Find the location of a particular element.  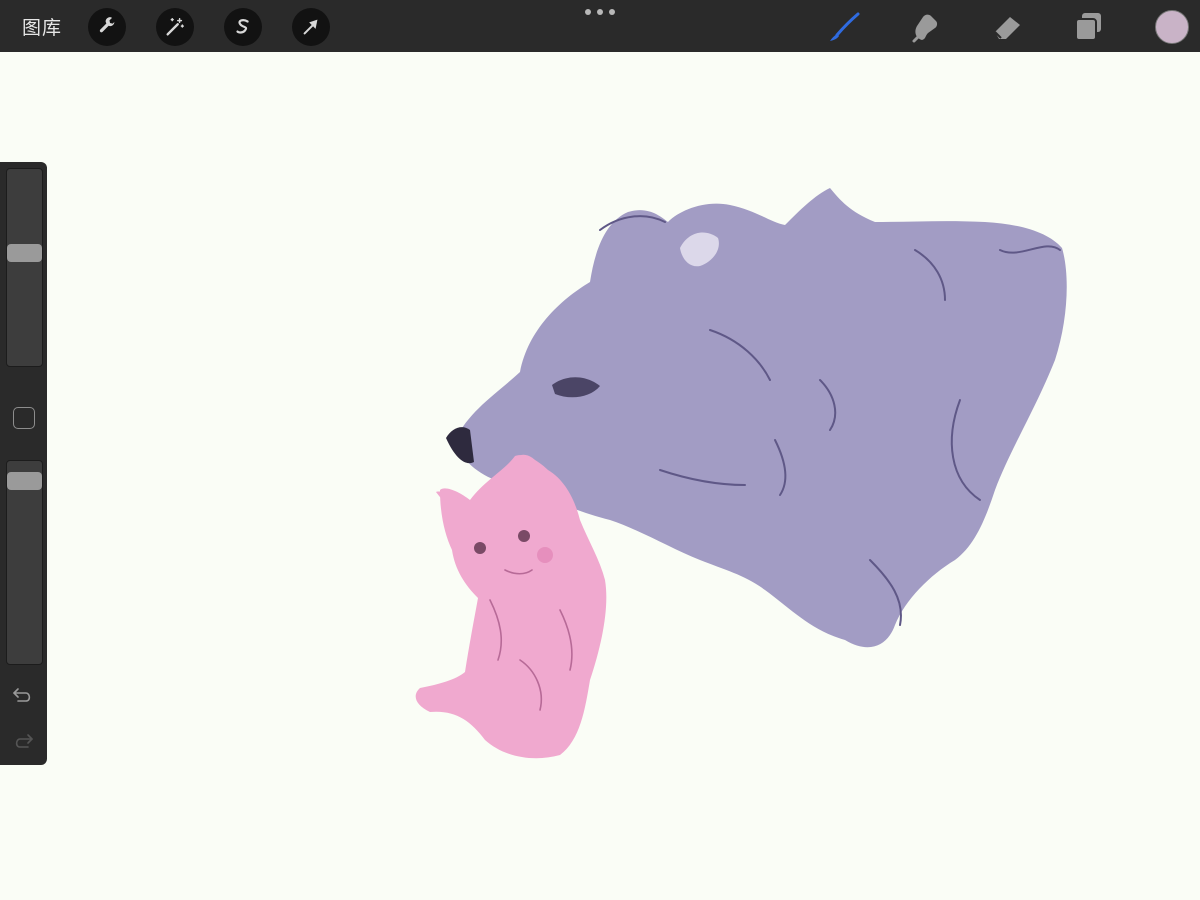

bear-nose is located at coordinates (460, 445).